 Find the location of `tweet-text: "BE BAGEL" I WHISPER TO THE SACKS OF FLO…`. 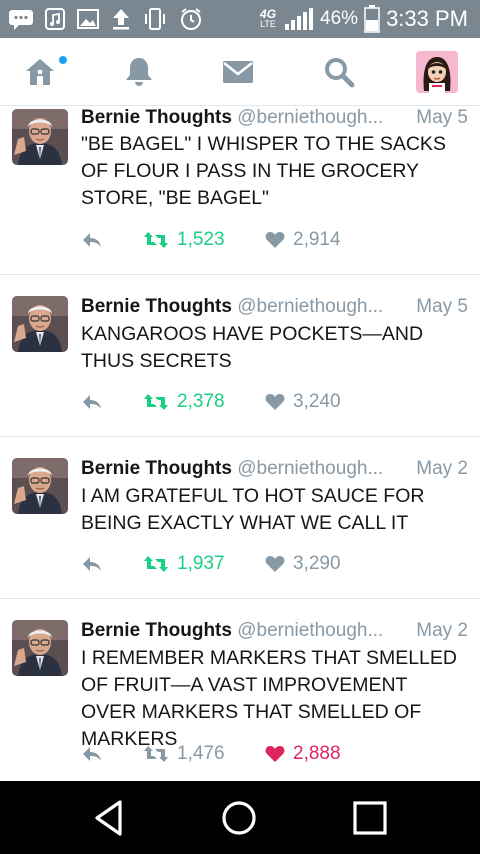

tweet-text: "BE BAGEL" I WHISPER TO THE SACKS OF FLO… is located at coordinates (263, 171).